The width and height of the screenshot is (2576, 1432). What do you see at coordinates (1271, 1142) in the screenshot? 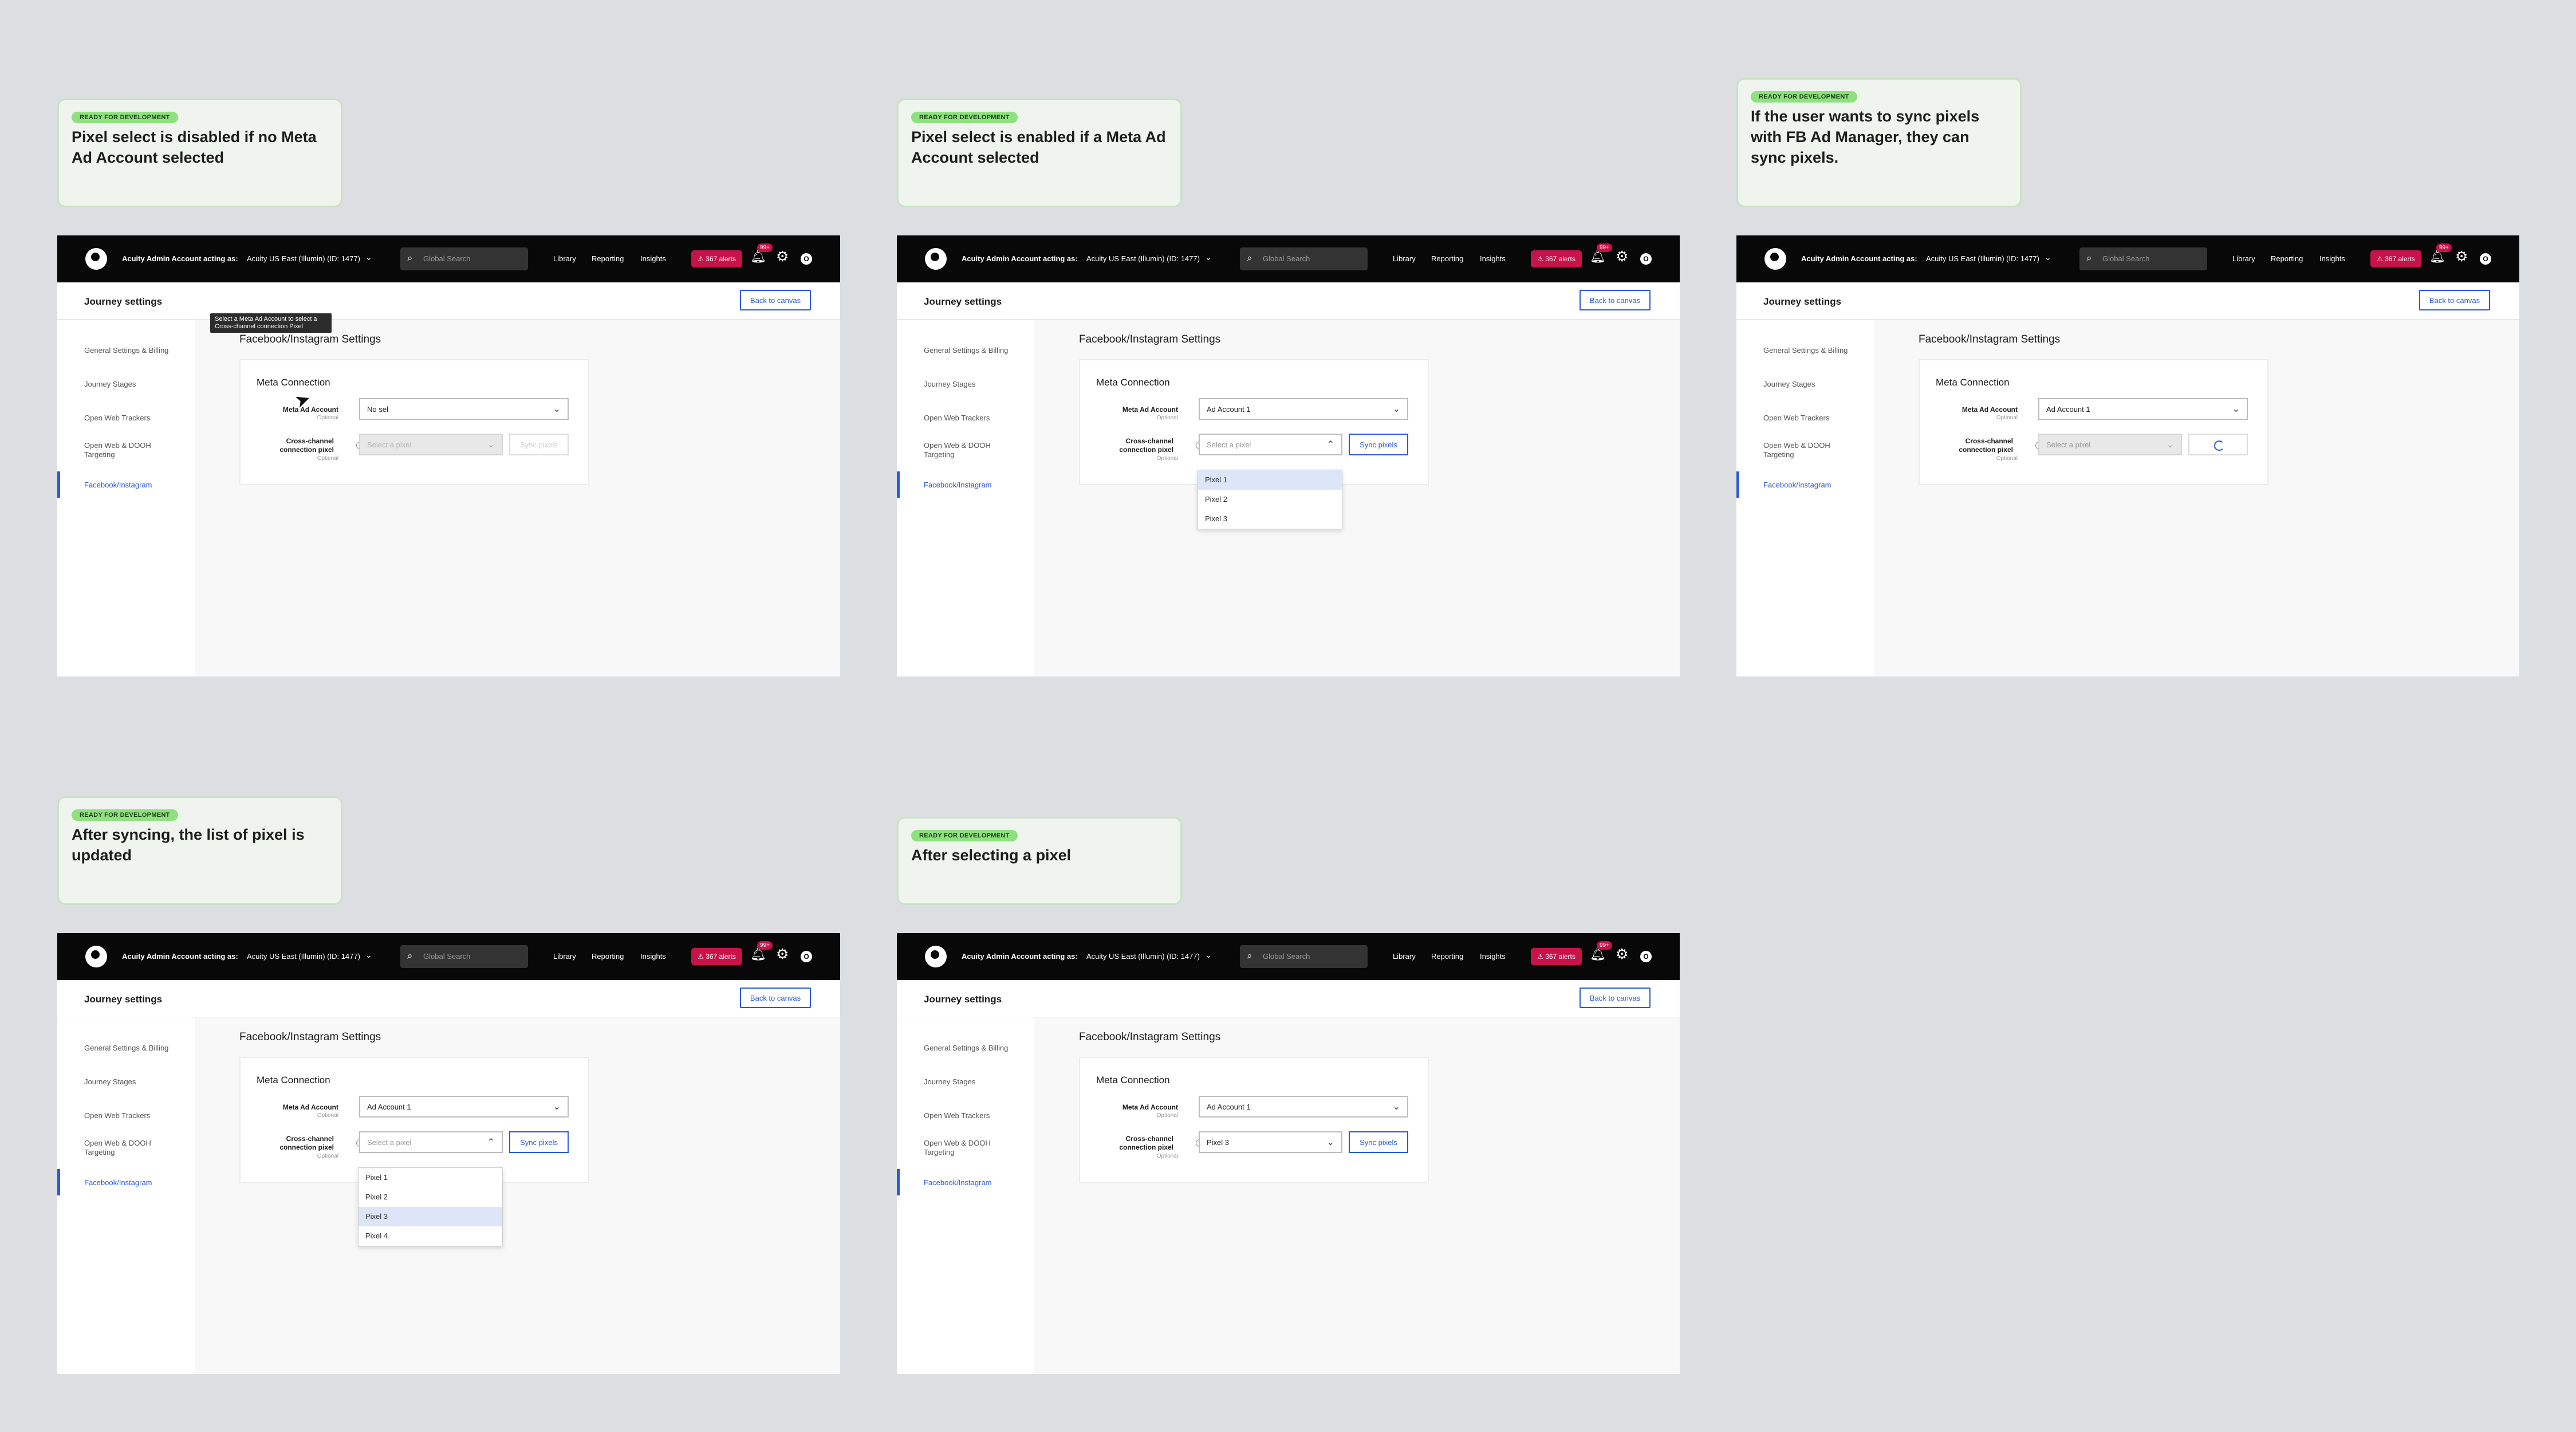
I see `pixel-select: Pixel 3 ⌄` at bounding box center [1271, 1142].